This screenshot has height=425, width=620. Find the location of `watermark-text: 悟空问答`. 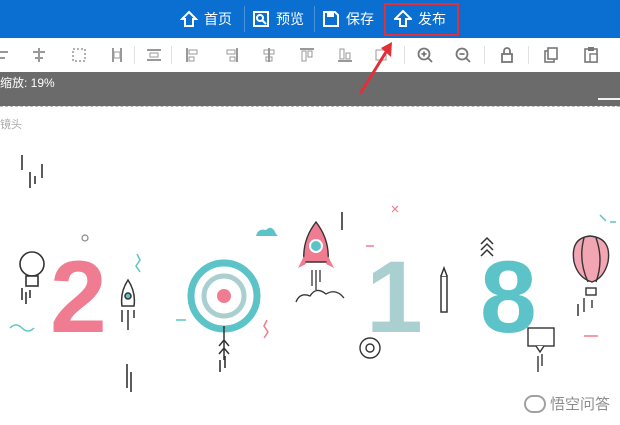

watermark-text: 悟空问答 is located at coordinates (579, 404).